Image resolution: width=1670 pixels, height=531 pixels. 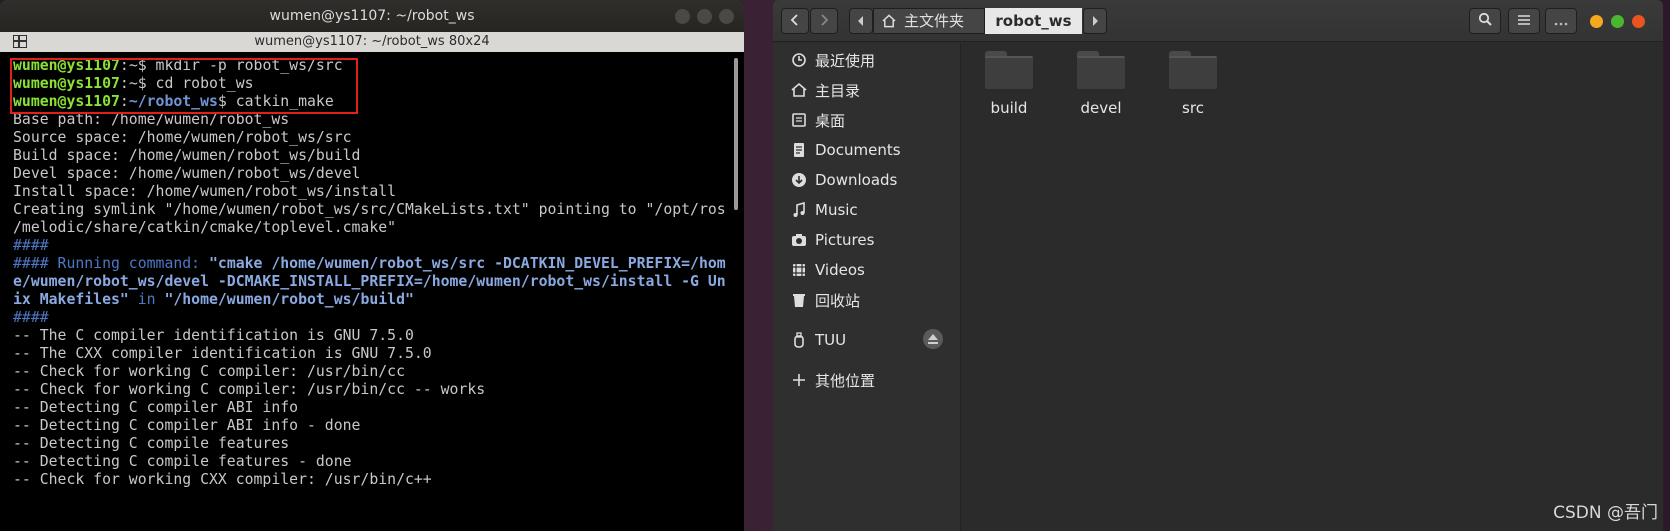 What do you see at coordinates (799, 300) in the screenshot?
I see `trash-icon` at bounding box center [799, 300].